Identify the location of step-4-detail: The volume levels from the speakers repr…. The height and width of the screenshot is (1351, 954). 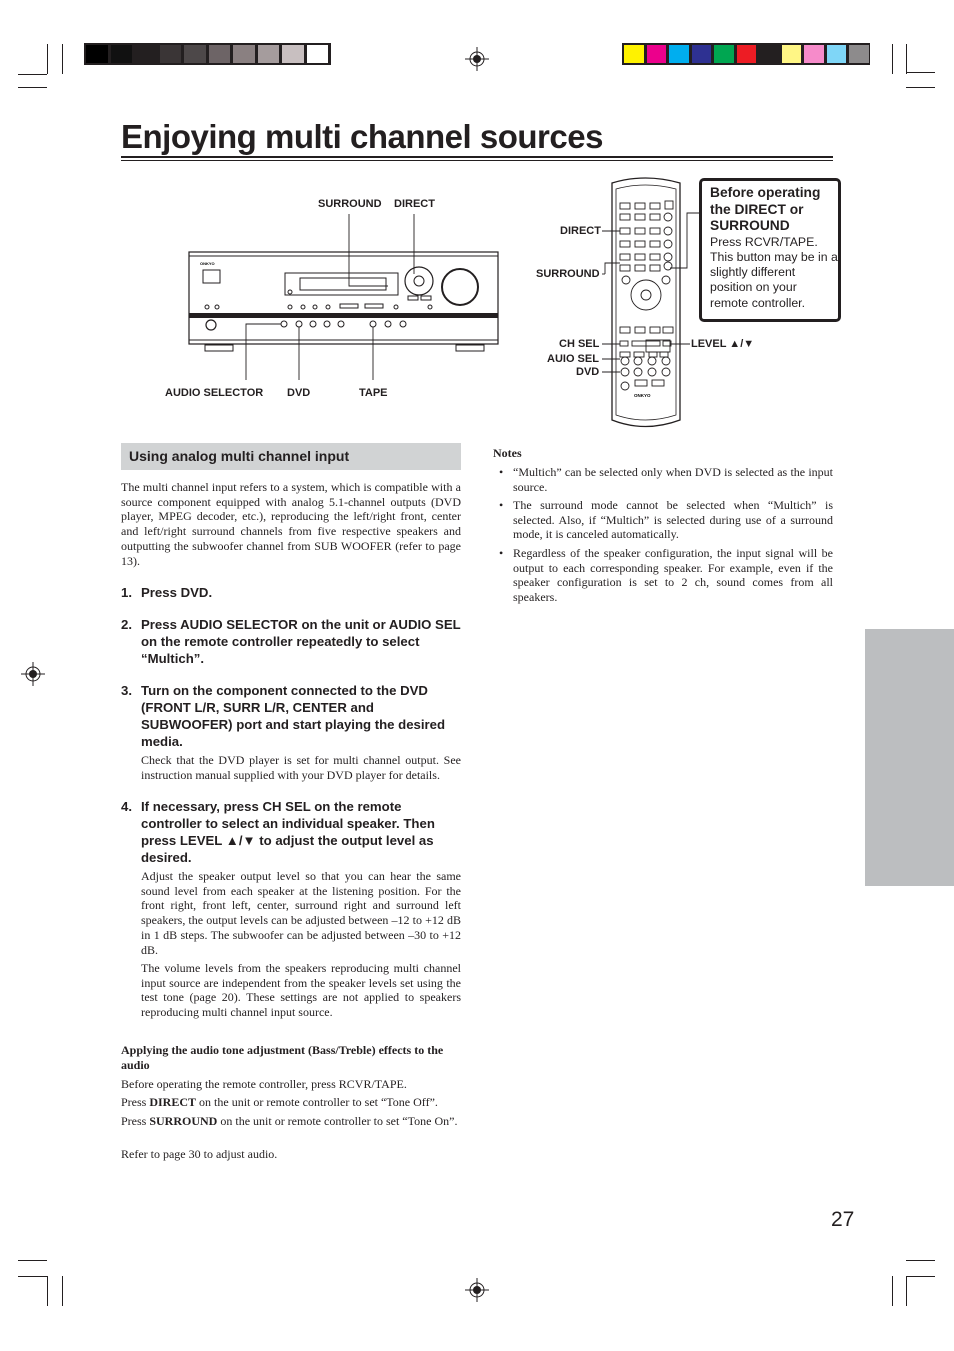
(301, 990).